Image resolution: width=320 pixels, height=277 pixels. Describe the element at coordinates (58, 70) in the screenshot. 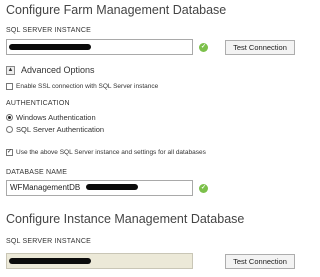

I see `advanced-options-label: Advanced Options` at that location.